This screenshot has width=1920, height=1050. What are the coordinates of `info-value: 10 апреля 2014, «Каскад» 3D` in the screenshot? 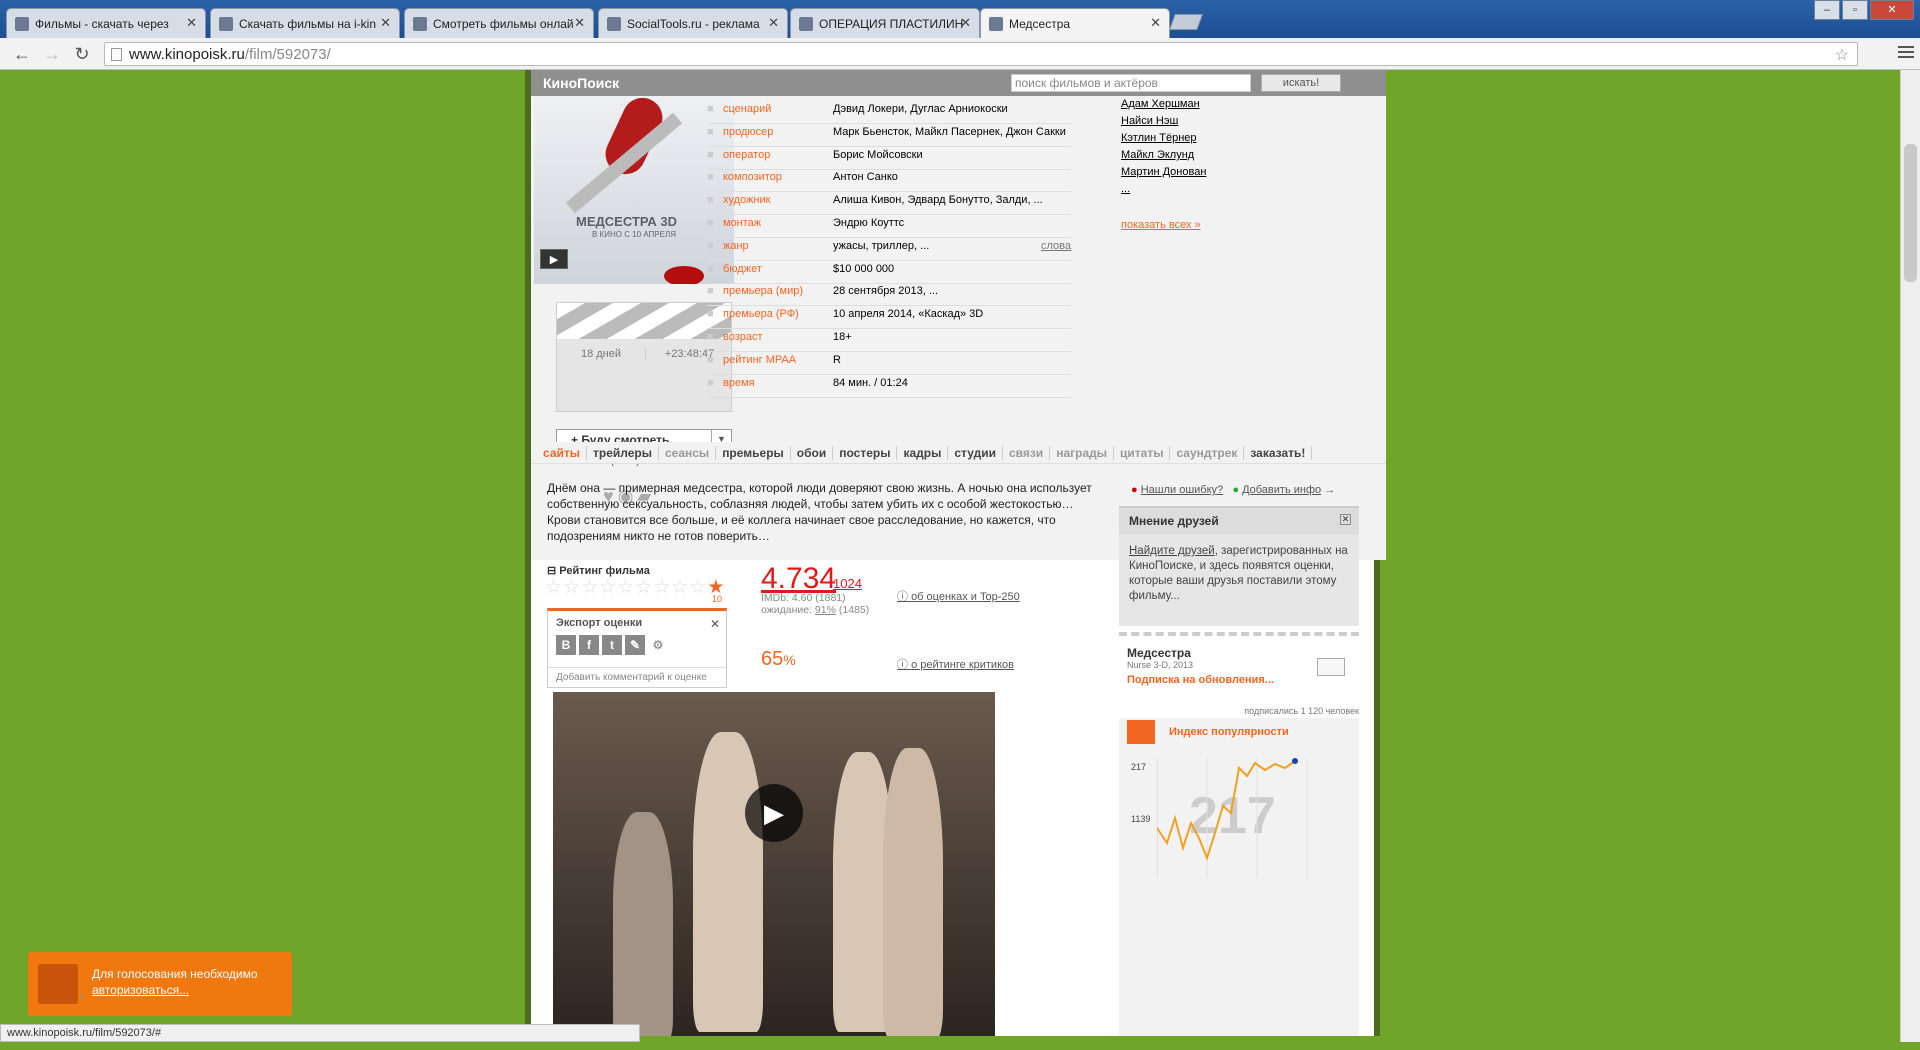 It's located at (908, 314).